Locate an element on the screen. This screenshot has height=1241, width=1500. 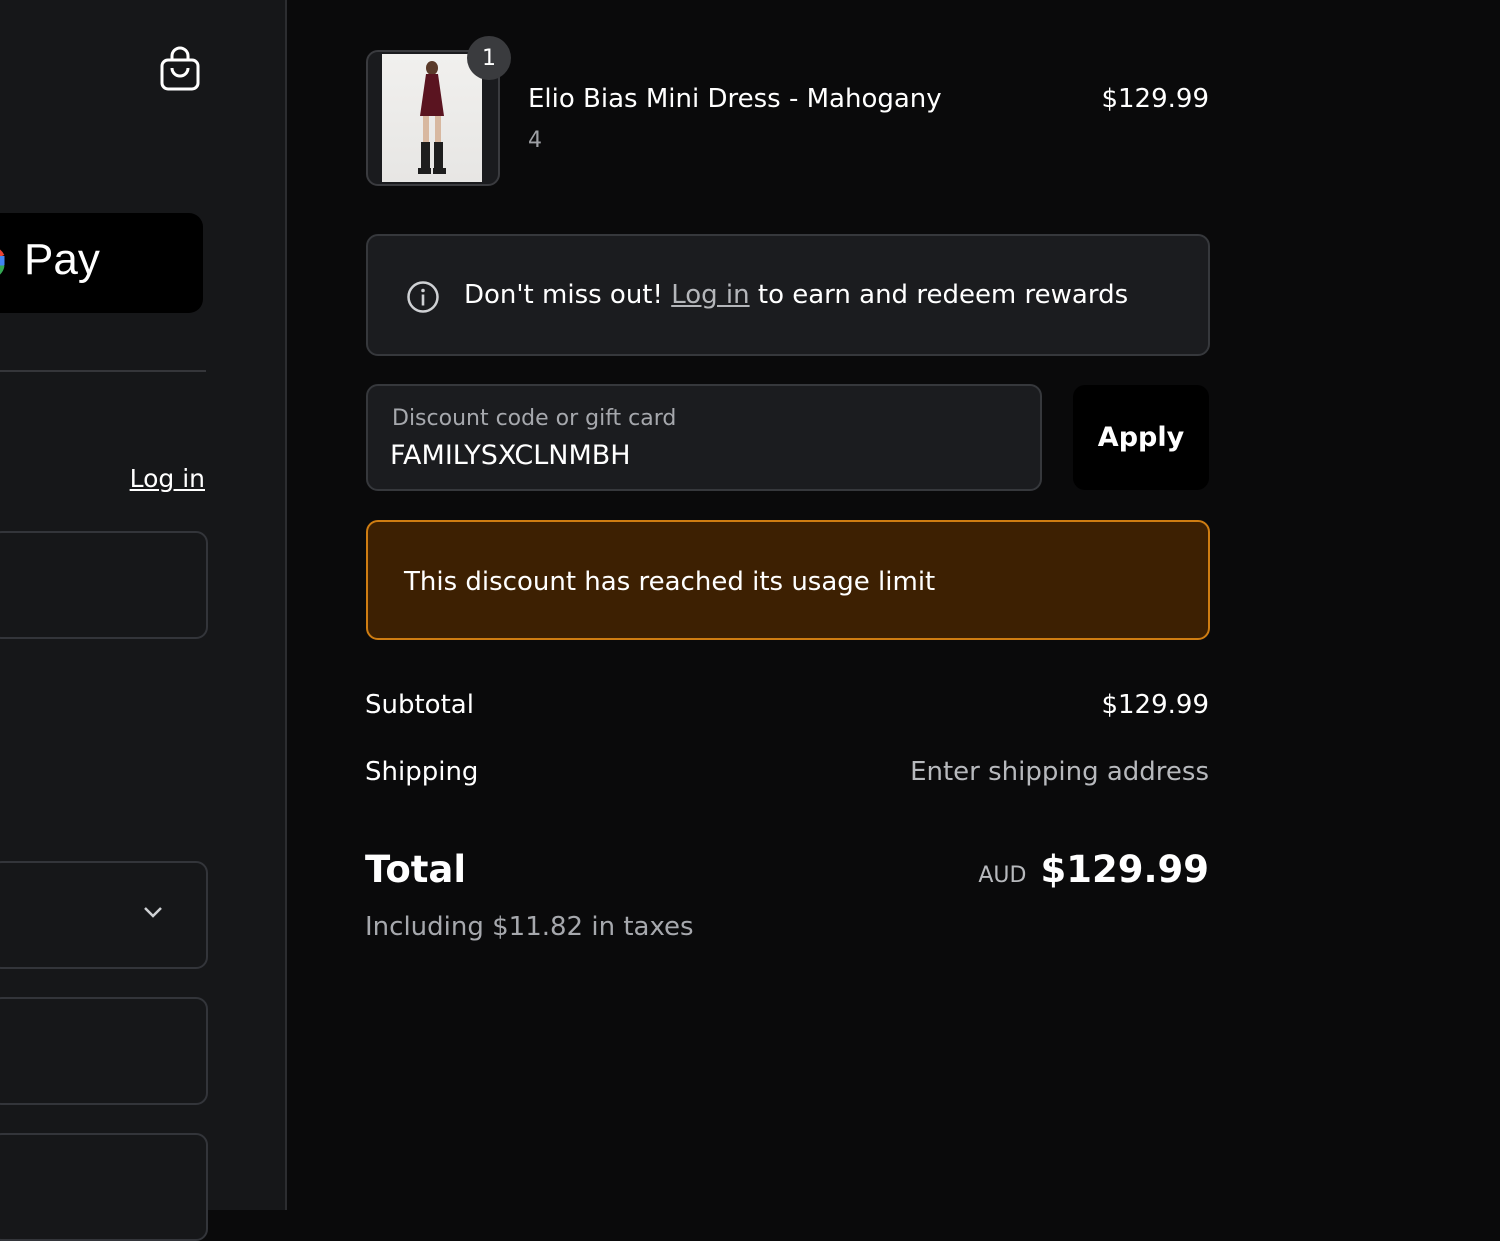
dress-image is located at coordinates (432, 117).